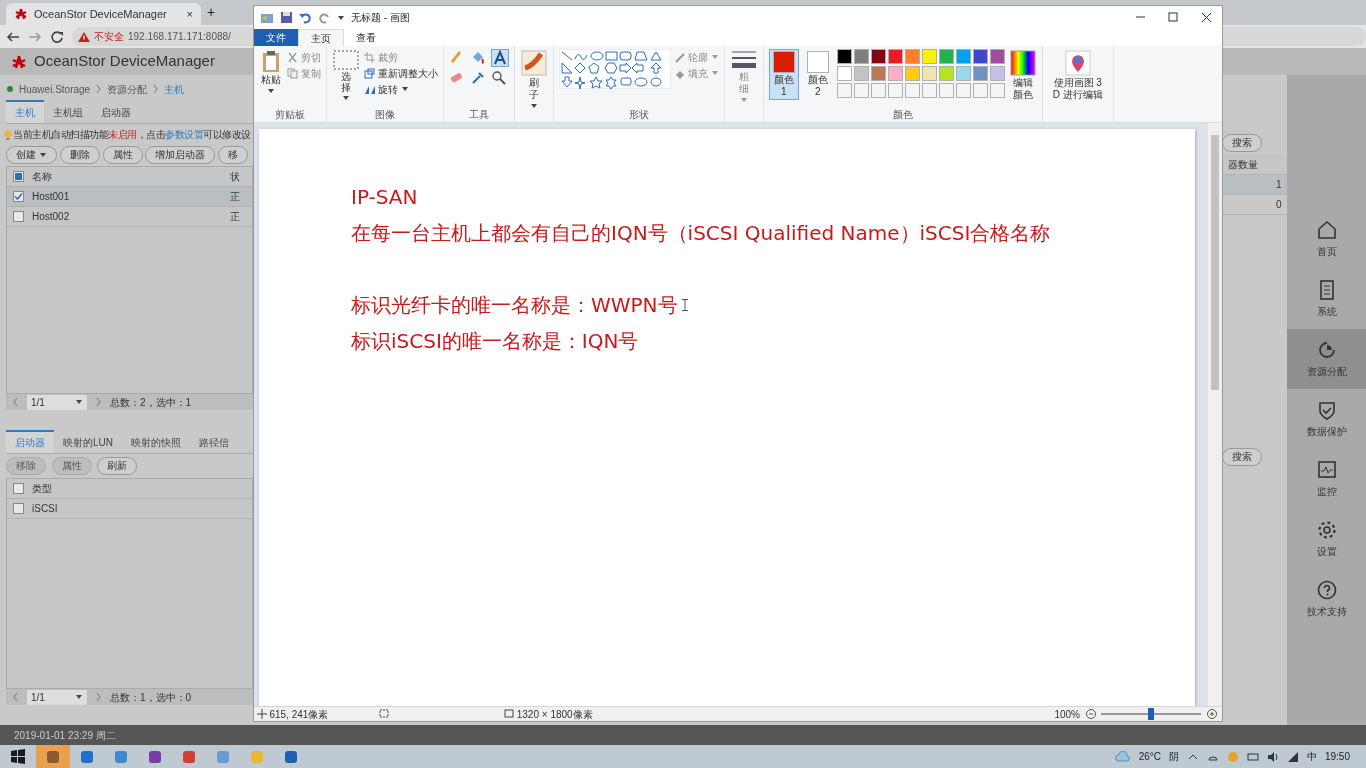 The image size is (1366, 768). What do you see at coordinates (156, 443) in the screenshot?
I see `tab: 映射的快照` at bounding box center [156, 443].